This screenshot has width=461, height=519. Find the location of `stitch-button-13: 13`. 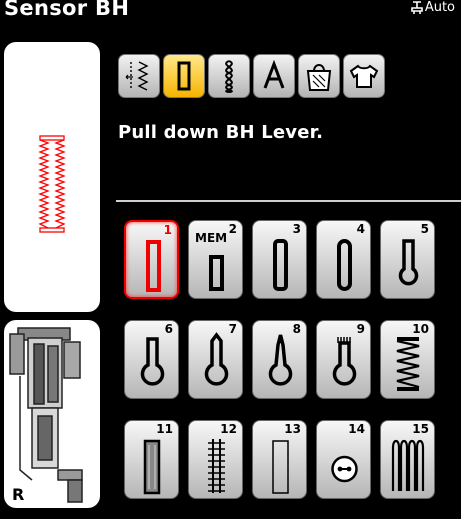

stitch-button-13: 13 is located at coordinates (279, 459).